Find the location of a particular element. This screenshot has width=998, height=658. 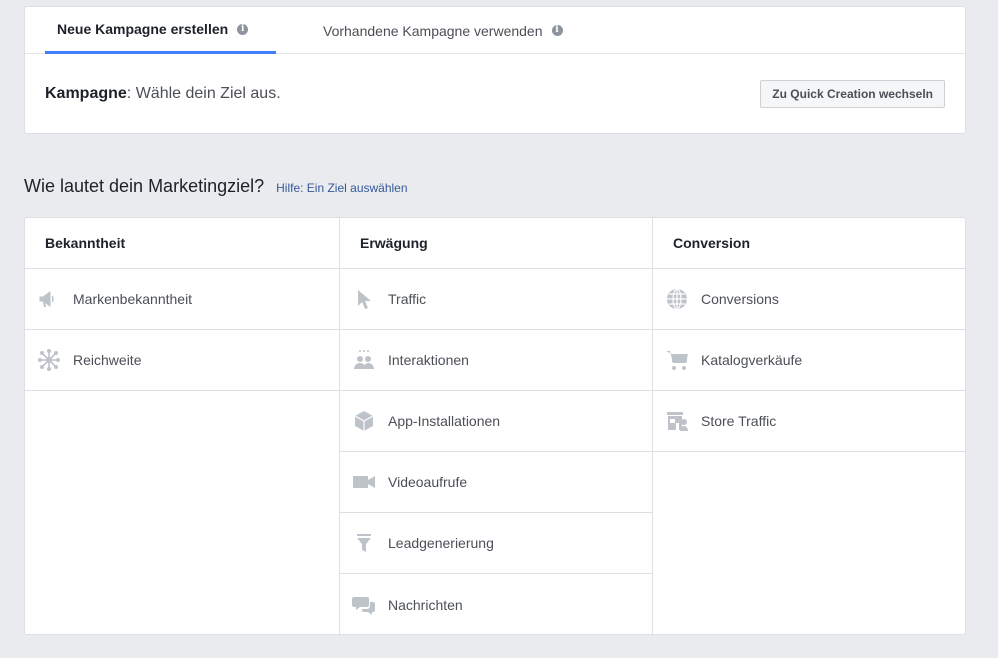

reach-icon is located at coordinates (49, 360).